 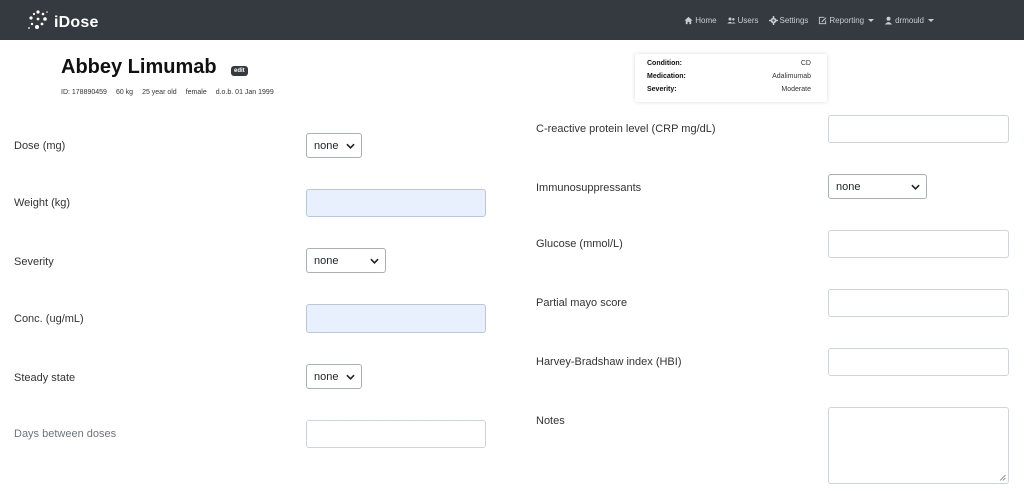 I want to click on nav-reporting: Reporting, so click(x=846, y=20).